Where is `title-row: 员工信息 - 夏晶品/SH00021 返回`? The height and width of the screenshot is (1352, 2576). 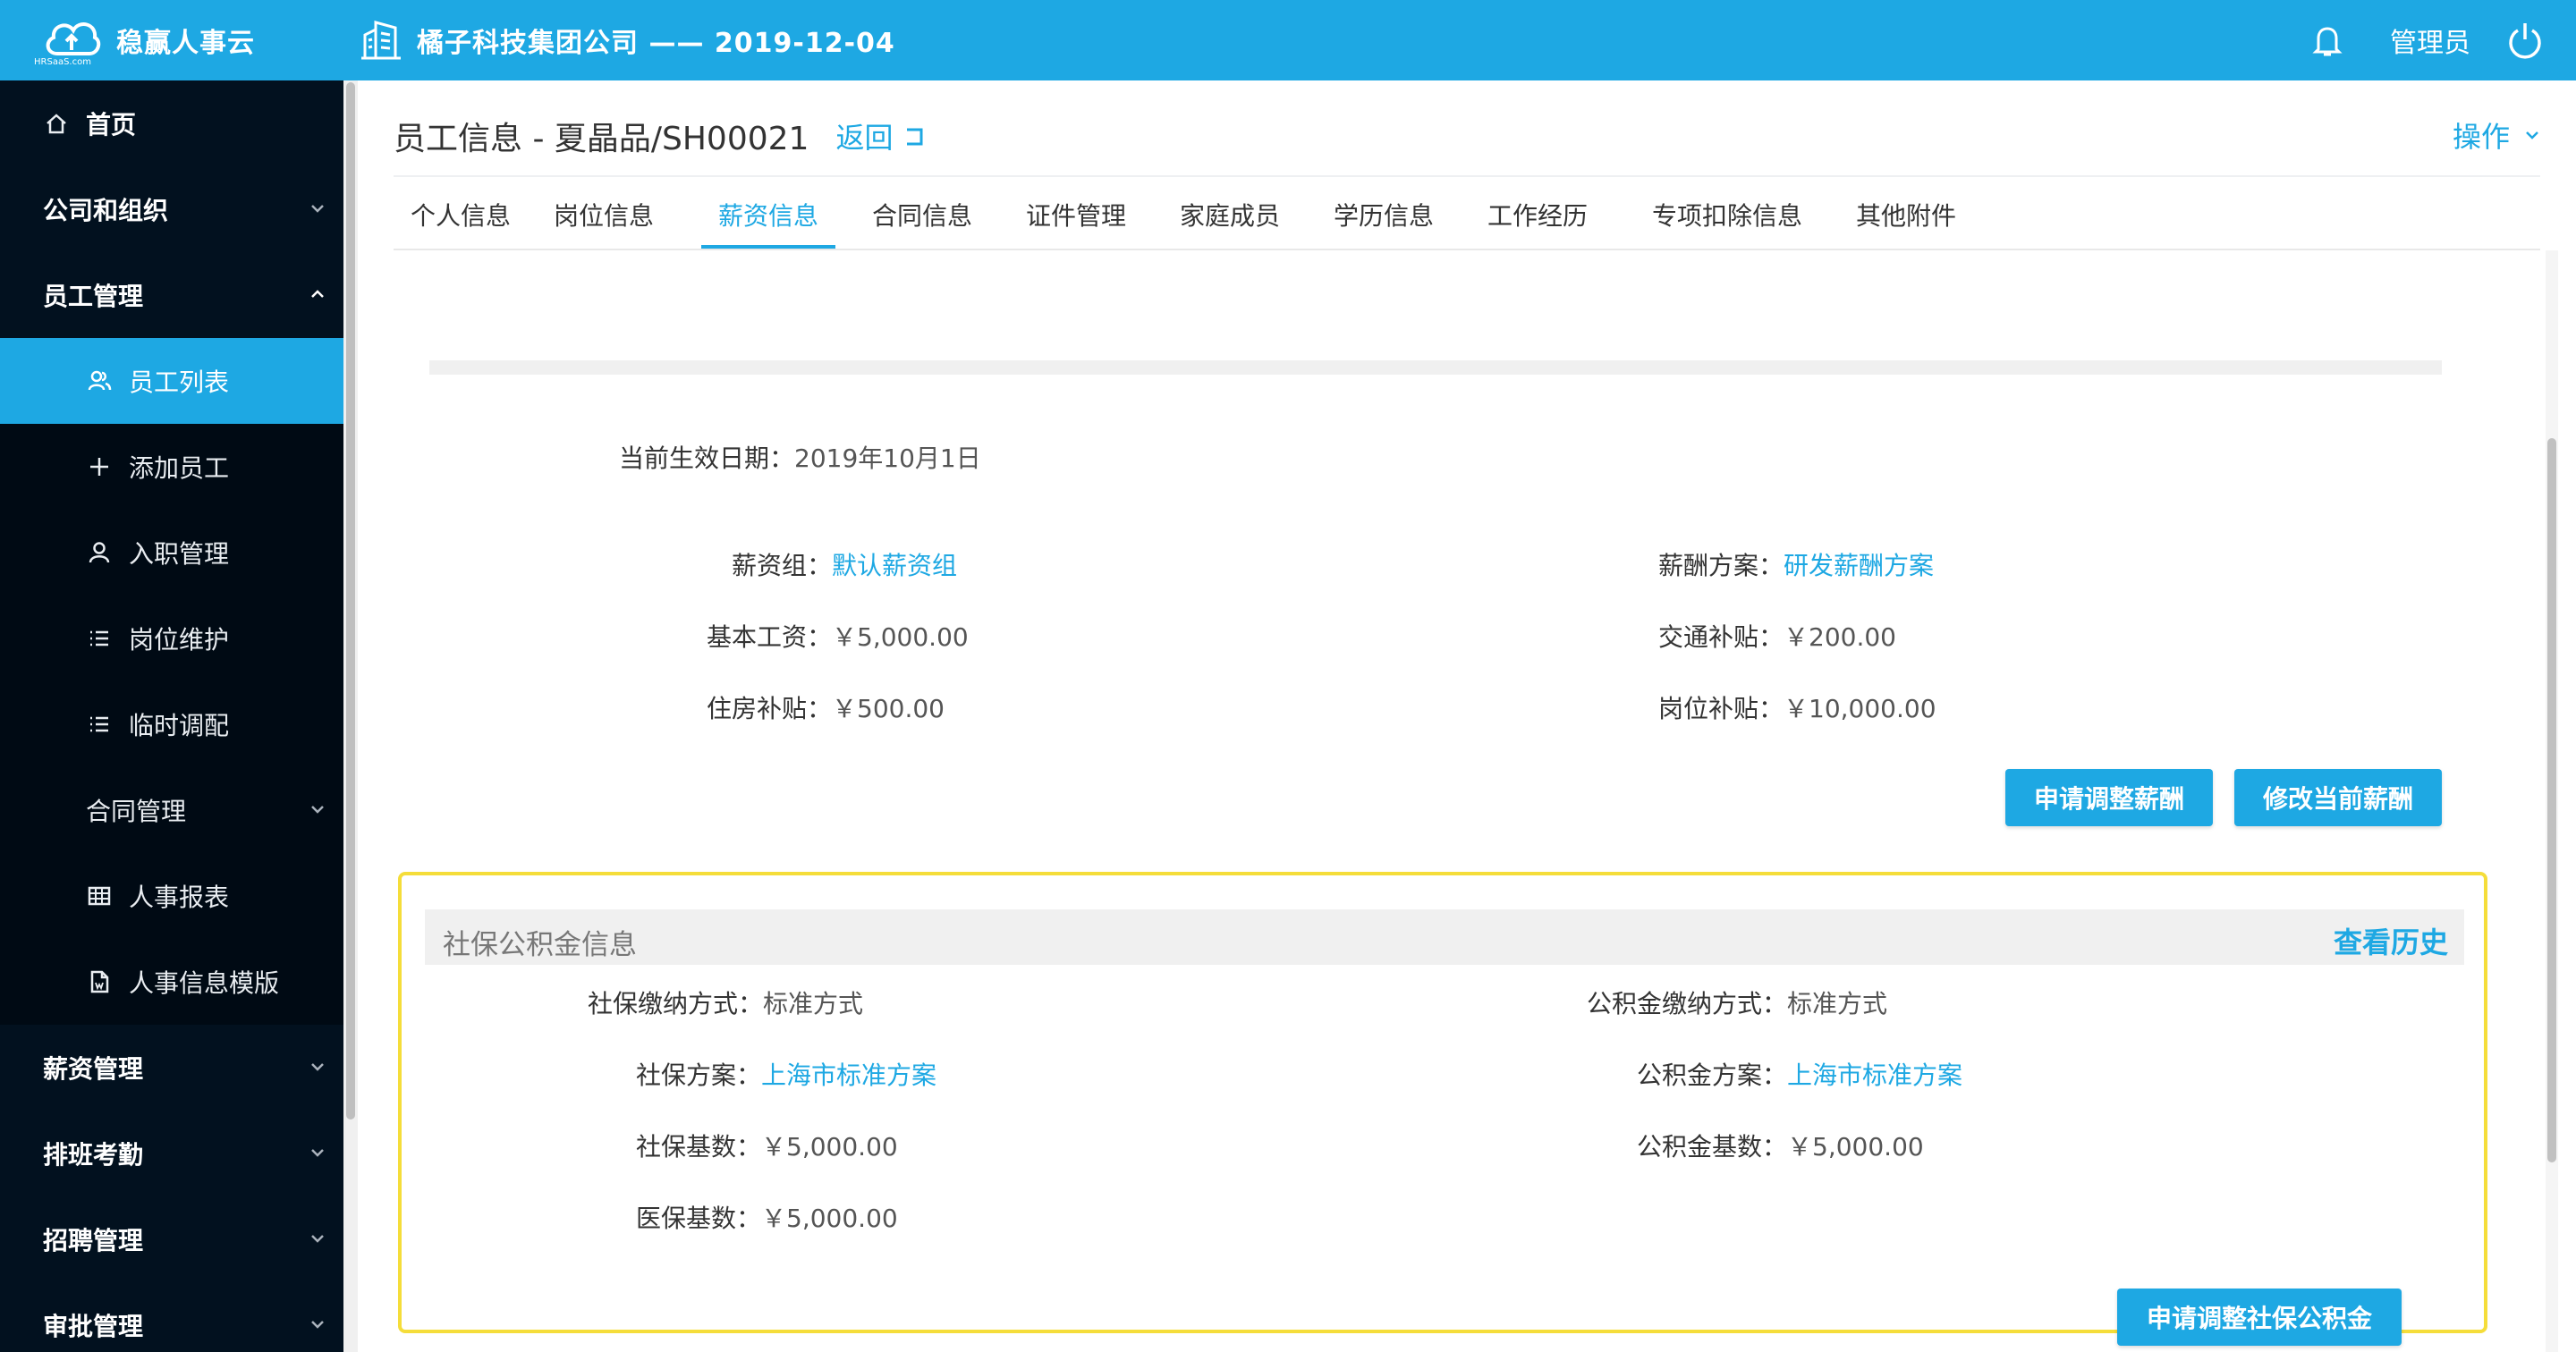 title-row: 员工信息 - 夏晶品/SH00021 返回 is located at coordinates (660, 136).